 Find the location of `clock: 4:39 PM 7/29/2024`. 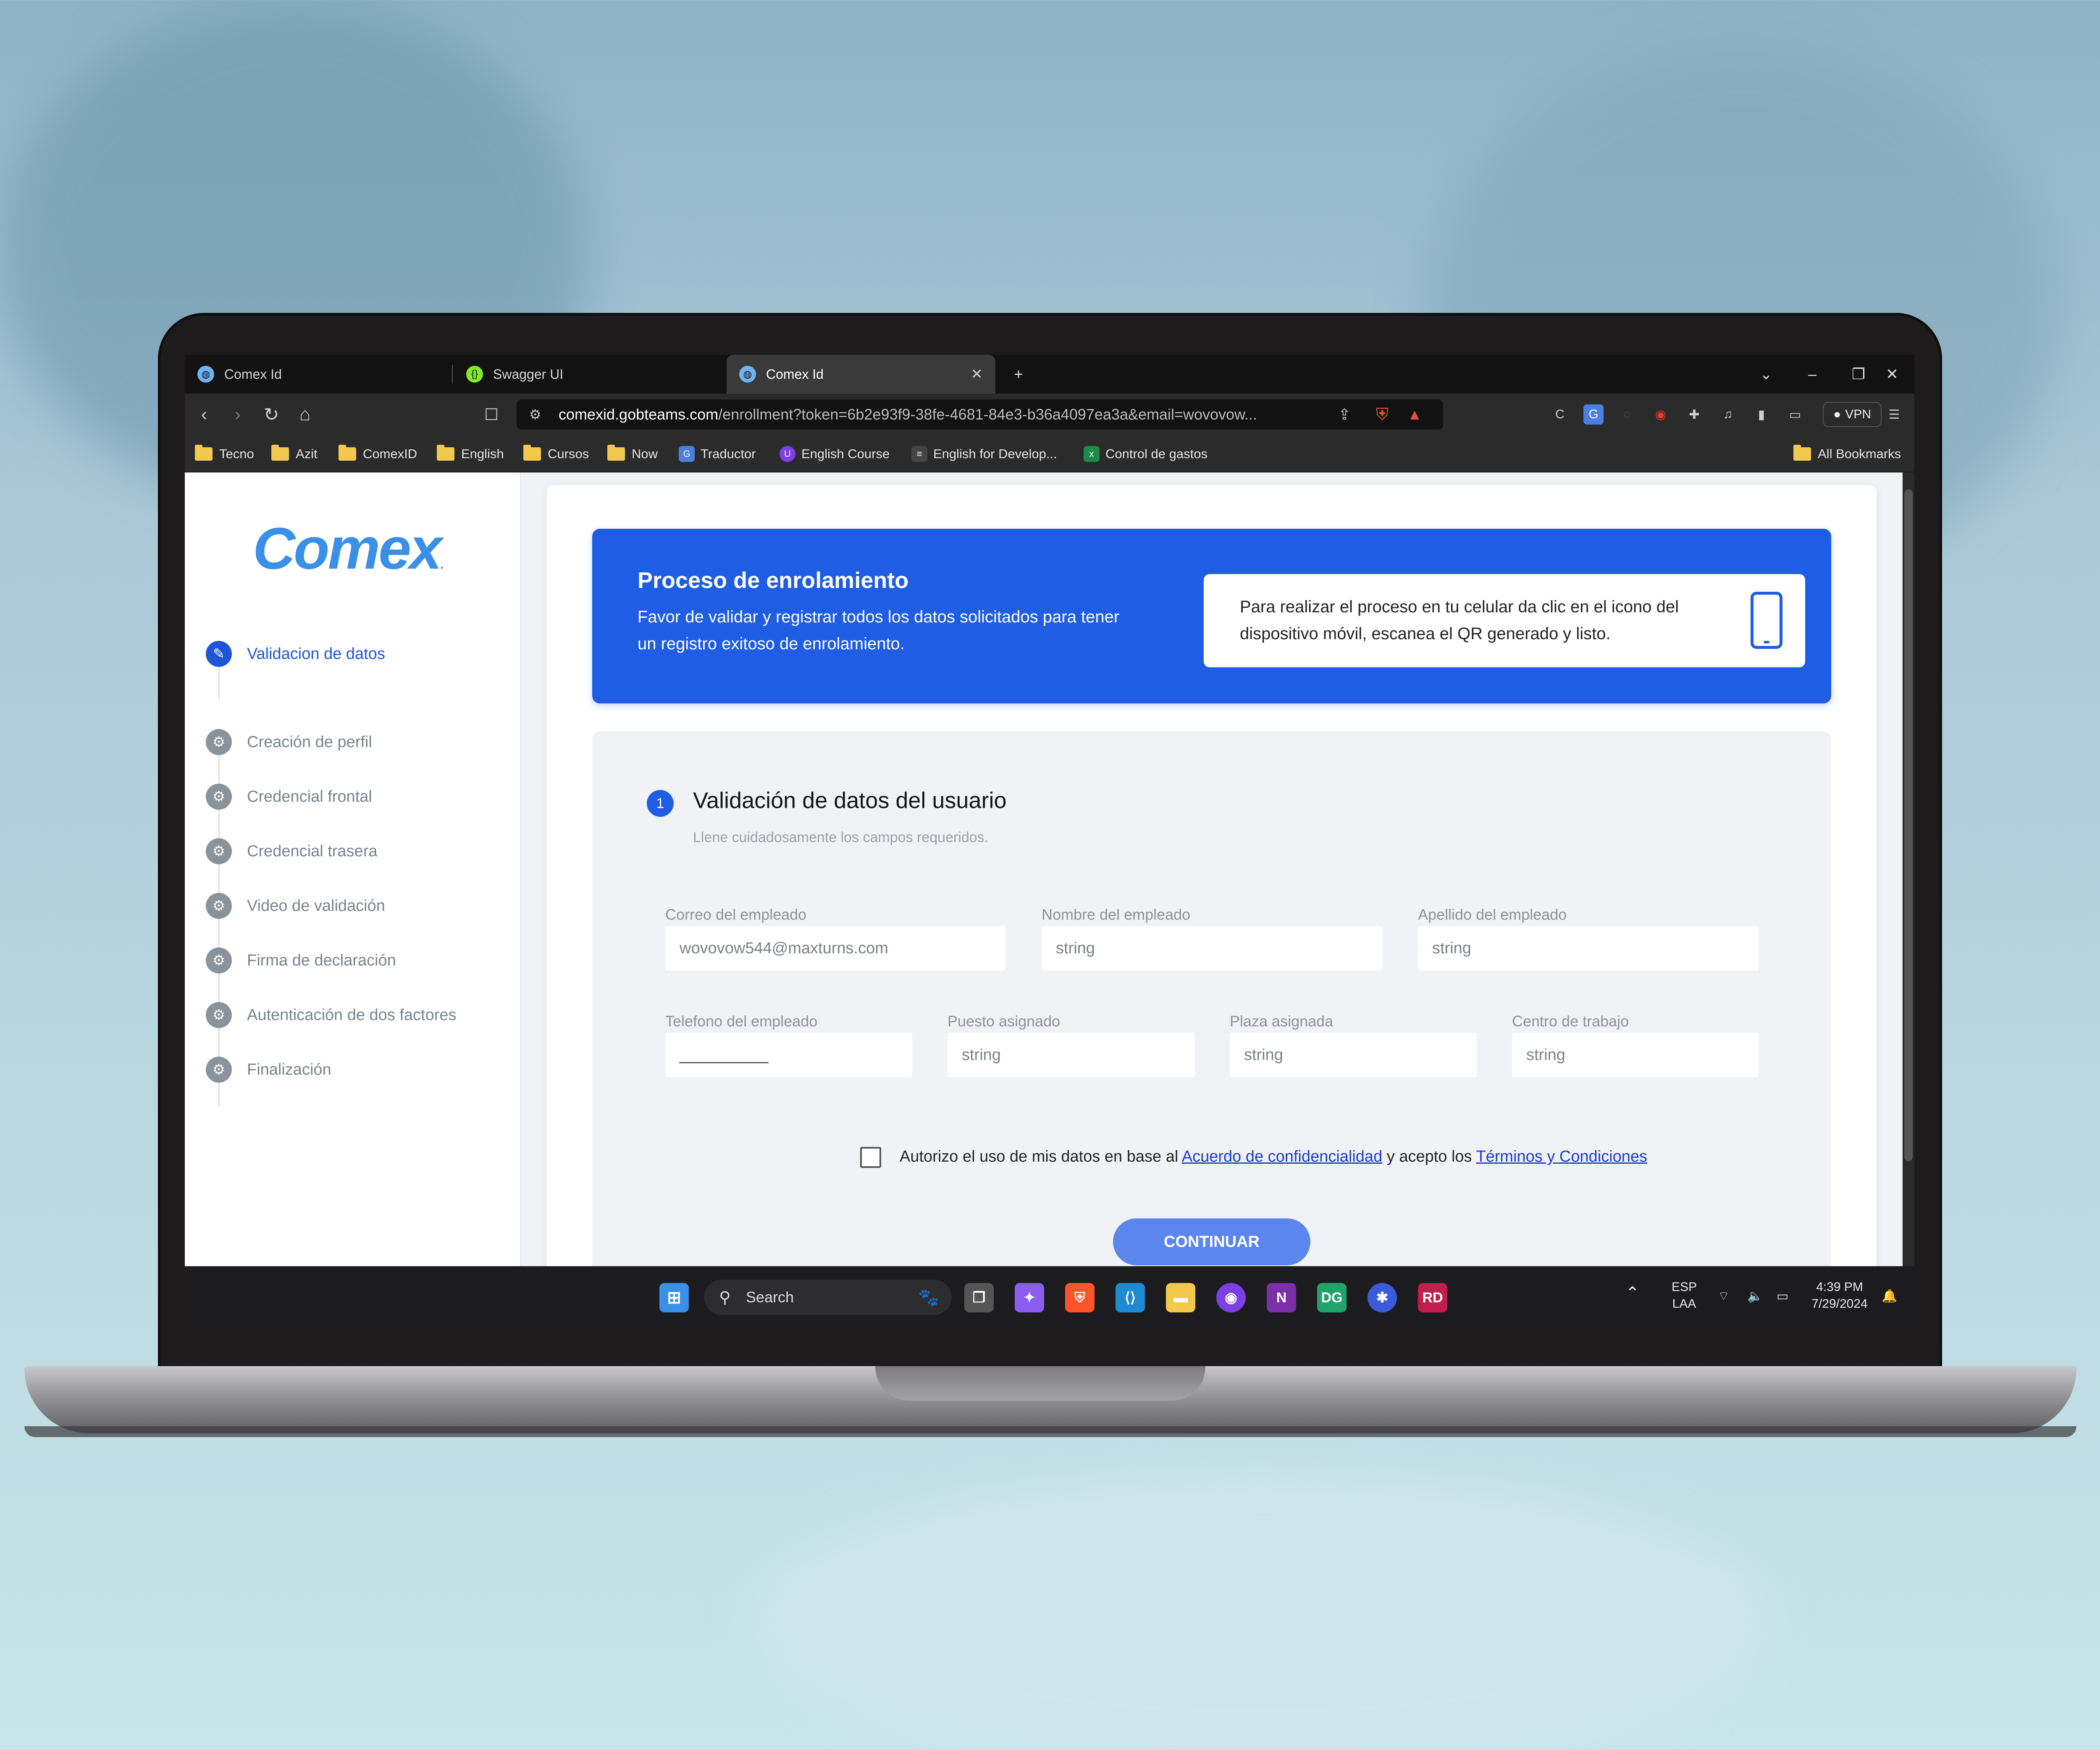

clock: 4:39 PM 7/29/2024 is located at coordinates (1839, 1295).